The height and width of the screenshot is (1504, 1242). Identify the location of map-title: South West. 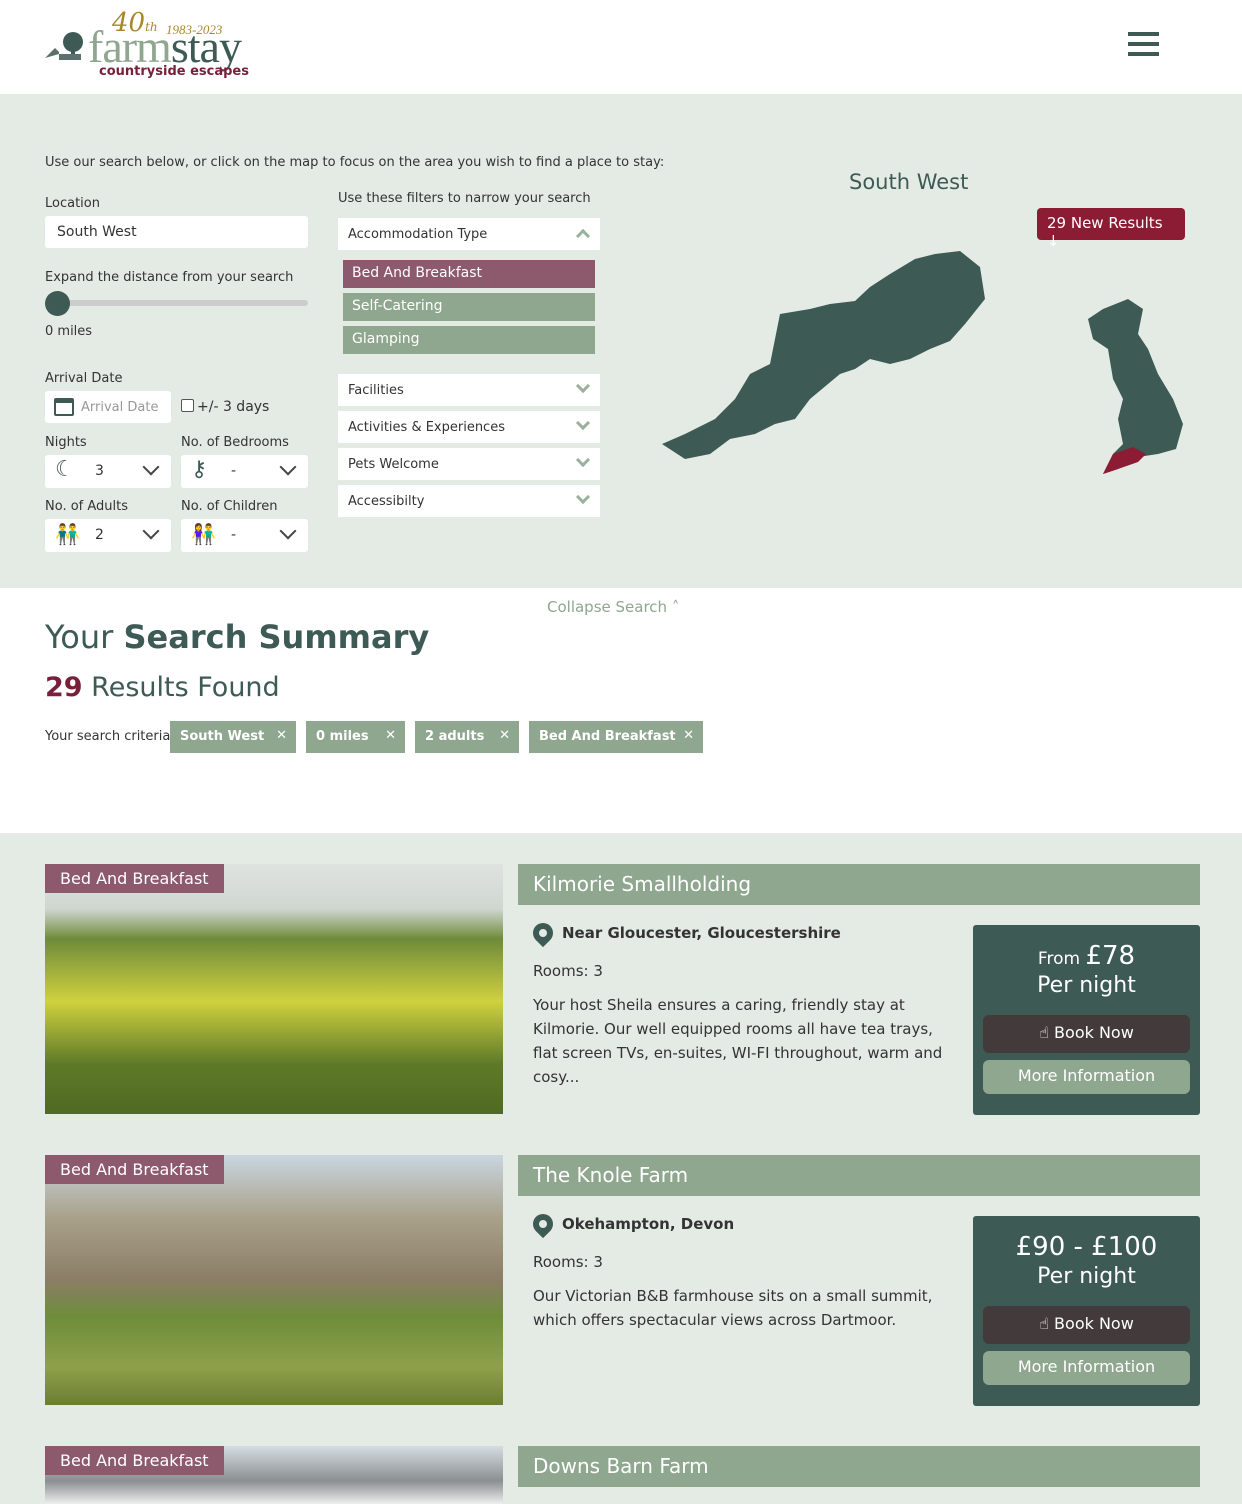
(909, 182).